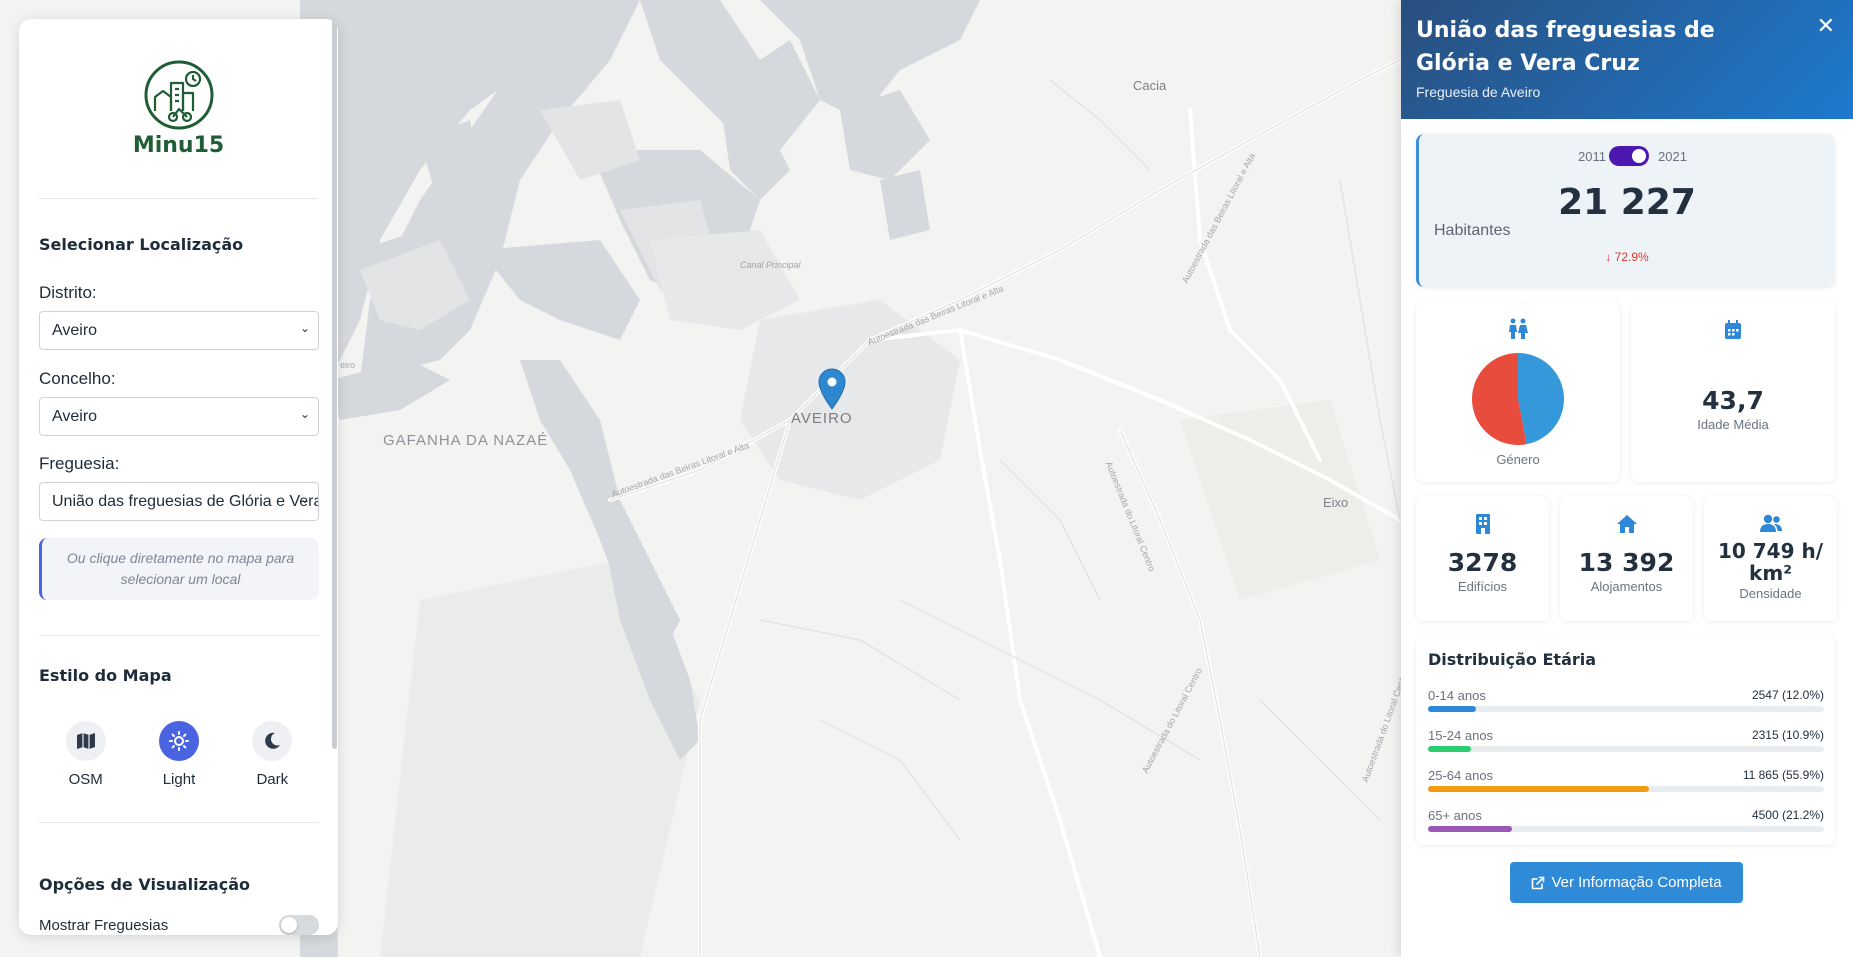 The width and height of the screenshot is (1853, 957). Describe the element at coordinates (822, 418) in the screenshot. I see `map-label-aveiro: AVEIRO` at that location.